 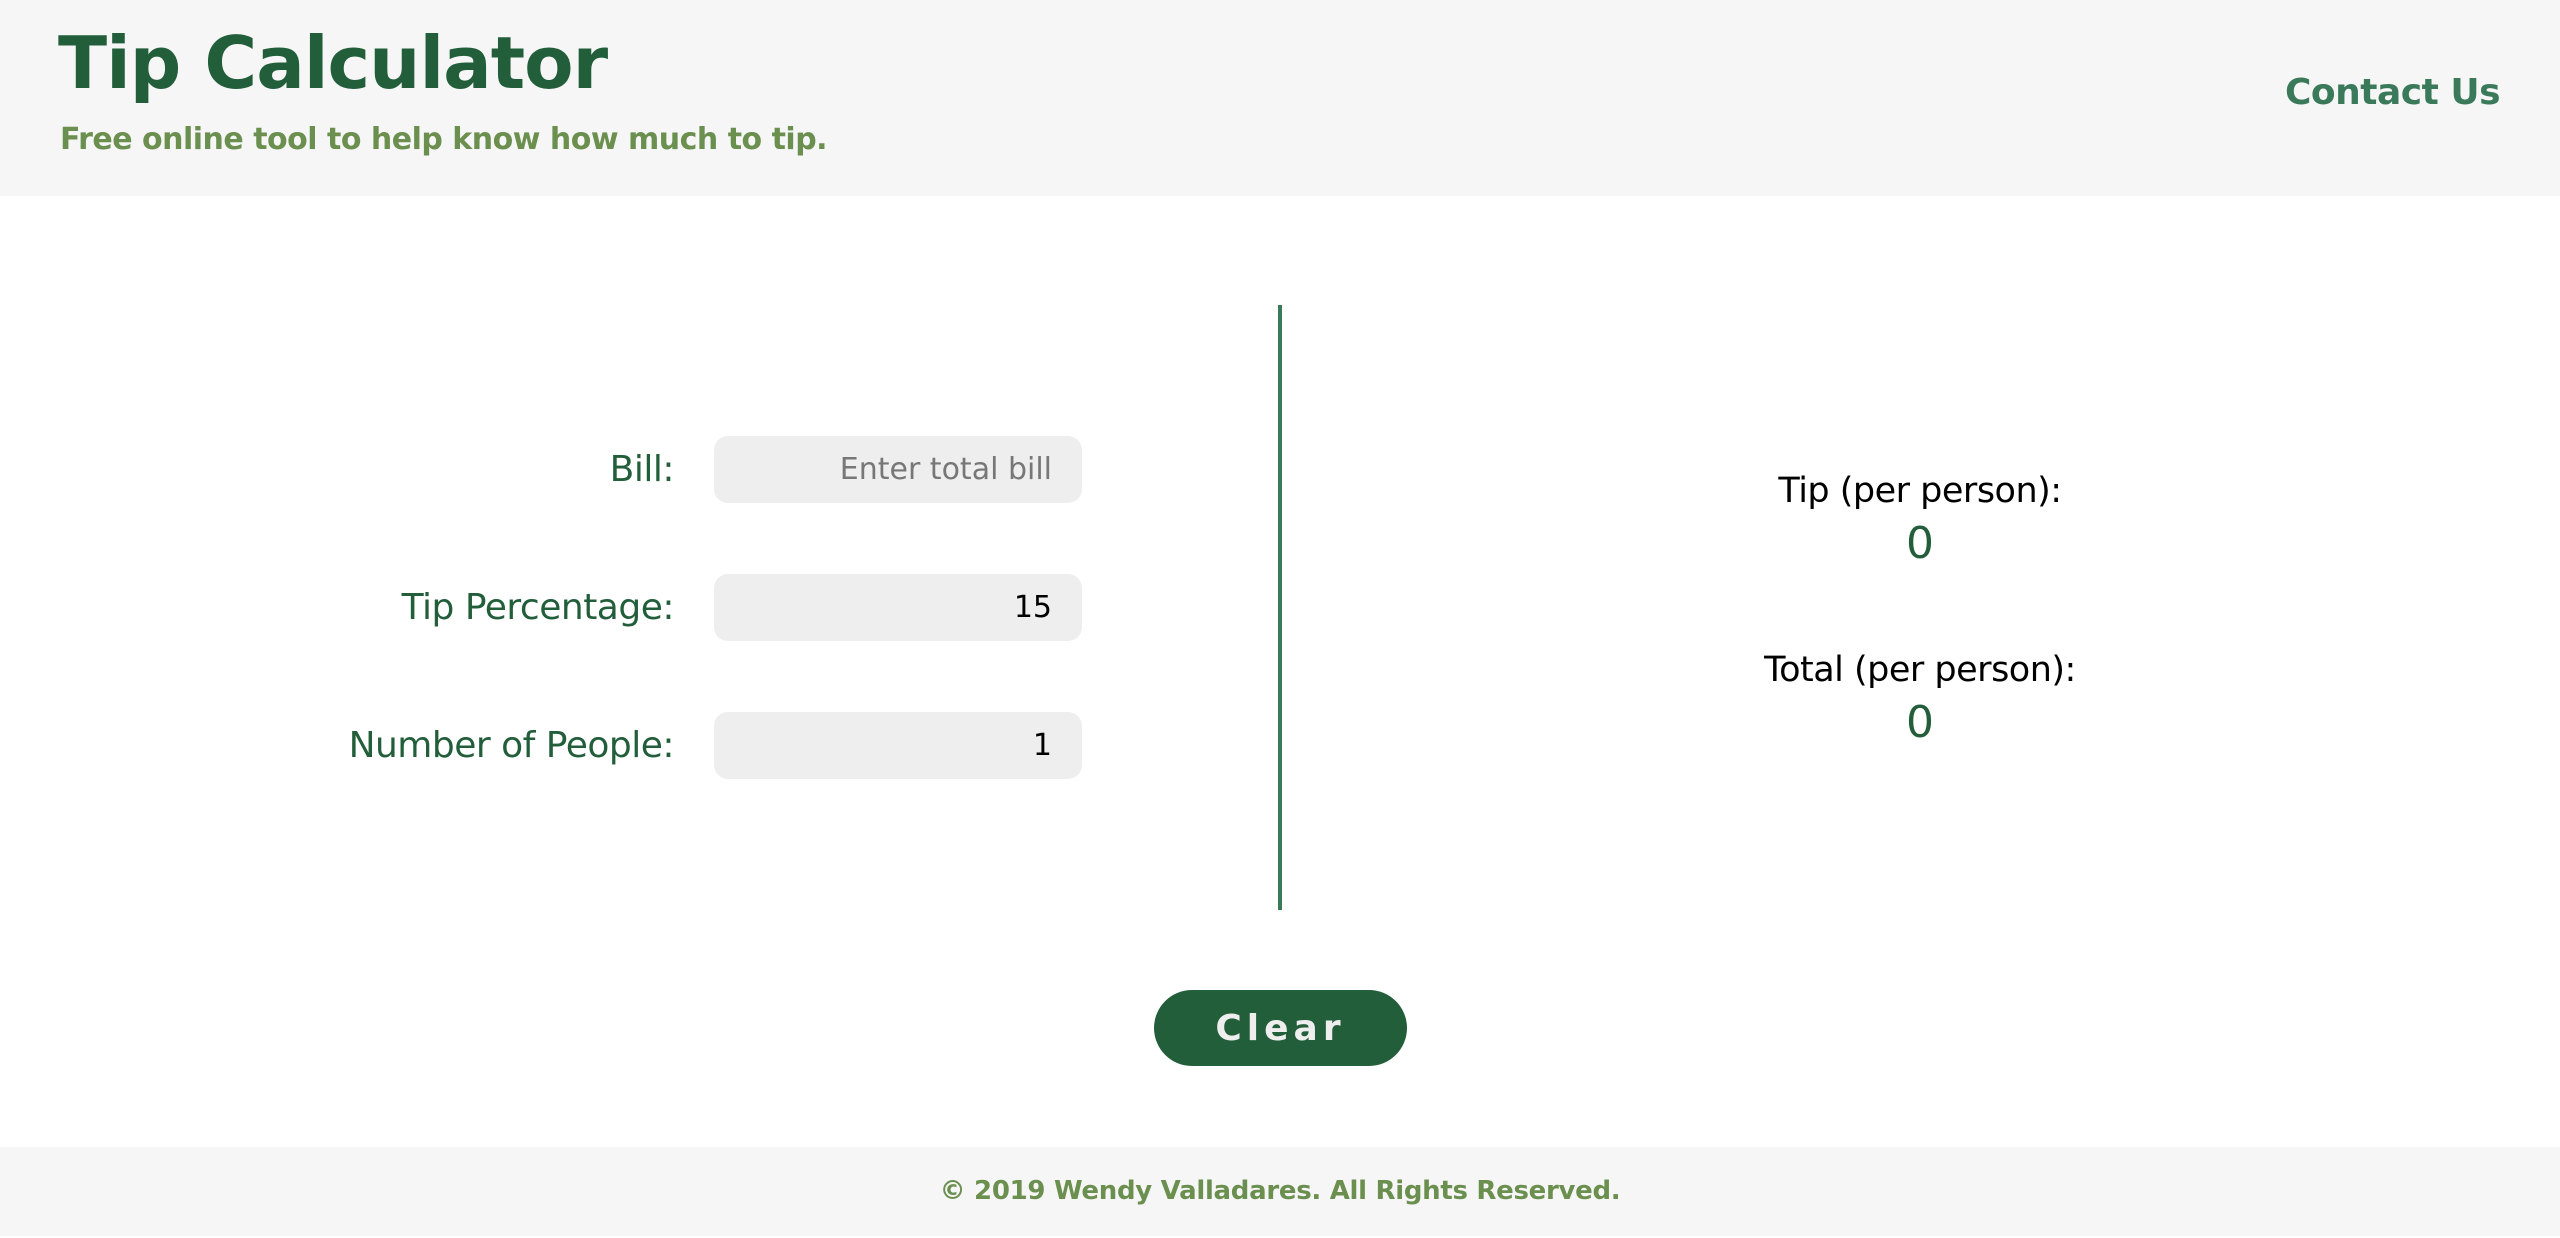 What do you see at coordinates (898, 469) in the screenshot?
I see `bill-input` at bounding box center [898, 469].